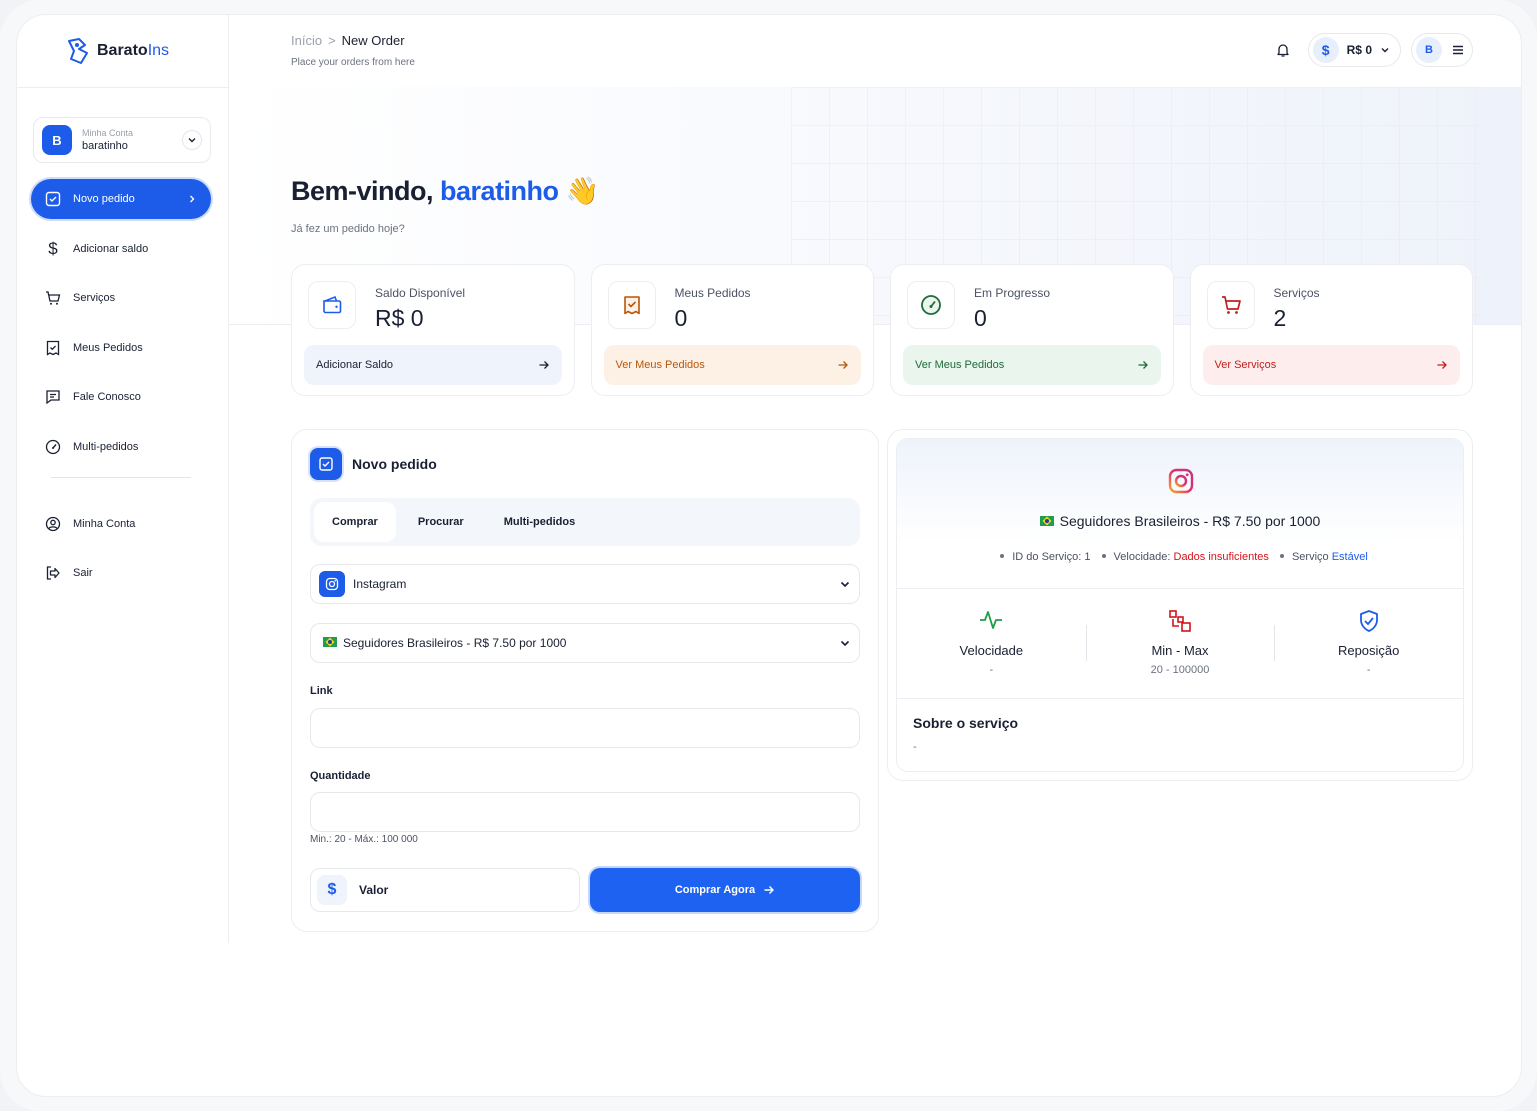 The image size is (1537, 1111). I want to click on about-title: Sobre o serviço, so click(966, 723).